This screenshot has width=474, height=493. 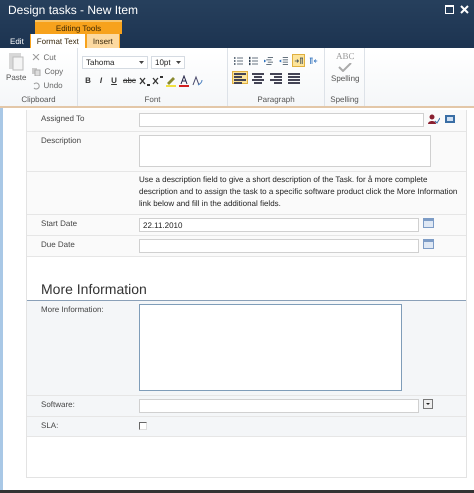 I want to click on group-label: Paragraph, so click(x=276, y=100).